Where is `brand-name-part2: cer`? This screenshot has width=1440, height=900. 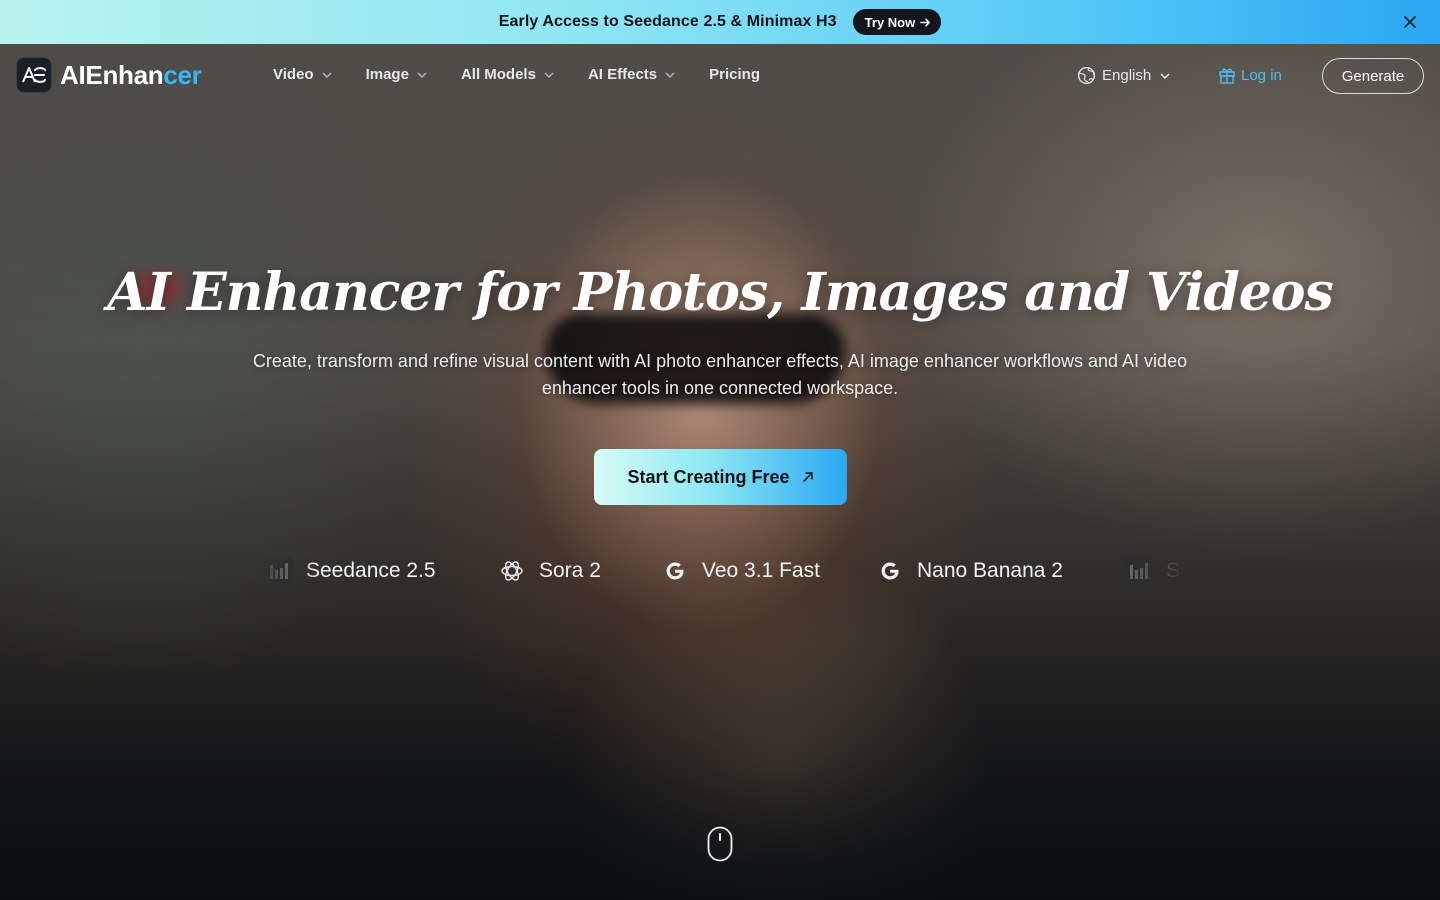
brand-name-part2: cer is located at coordinates (182, 74).